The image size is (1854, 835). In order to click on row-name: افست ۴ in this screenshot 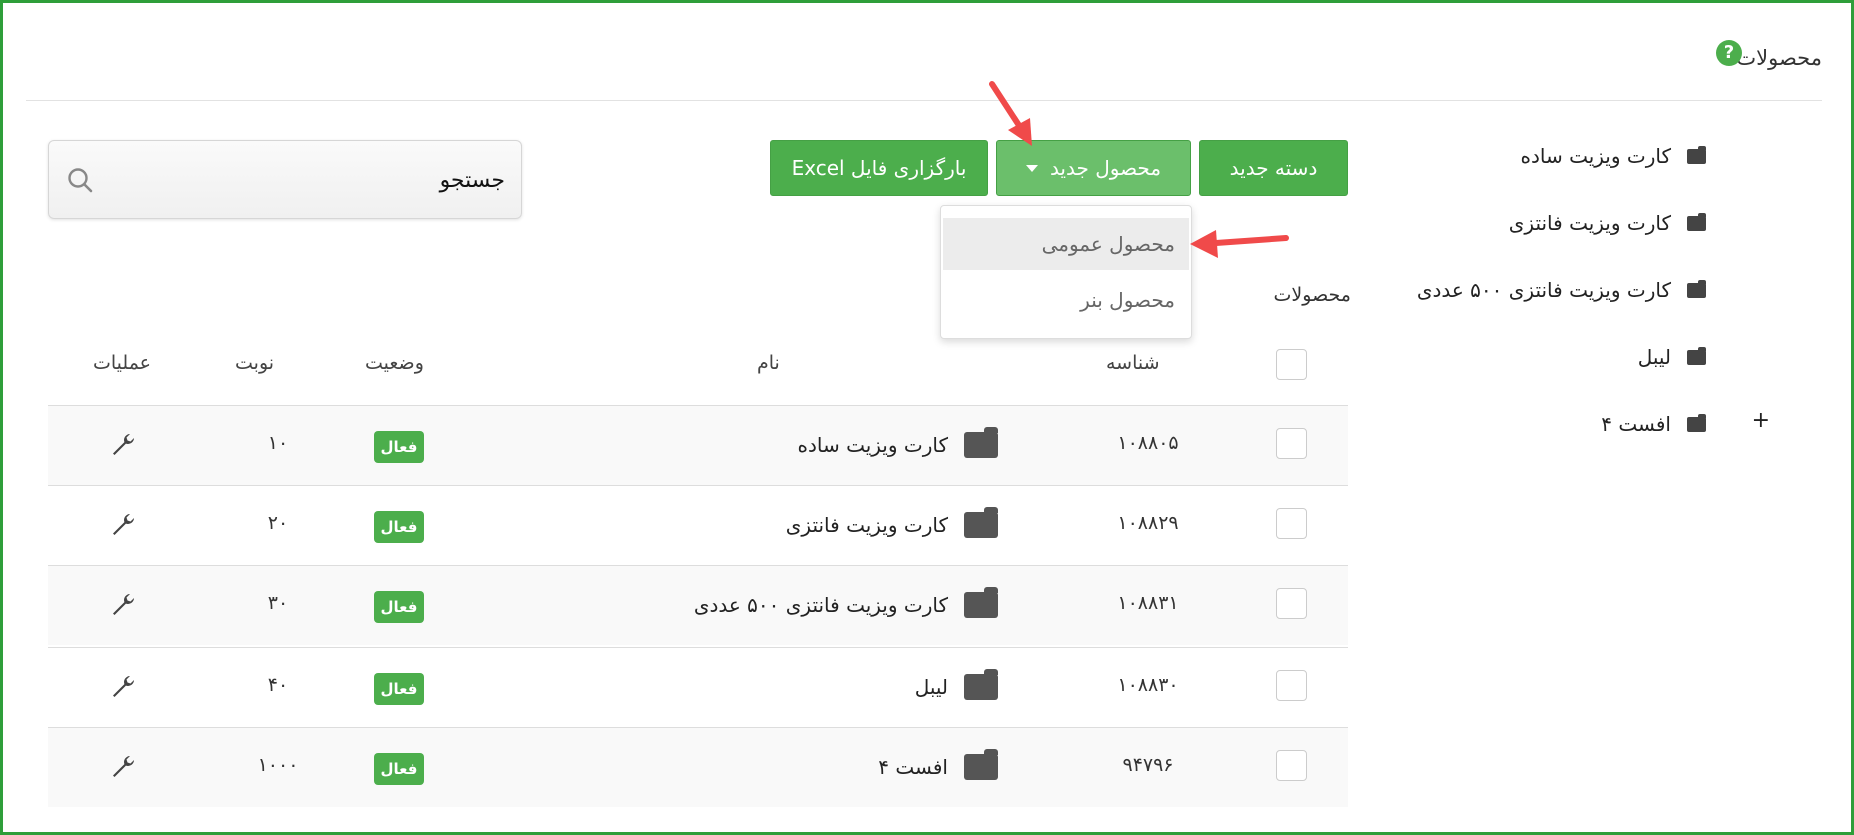, I will do `click(938, 764)`.